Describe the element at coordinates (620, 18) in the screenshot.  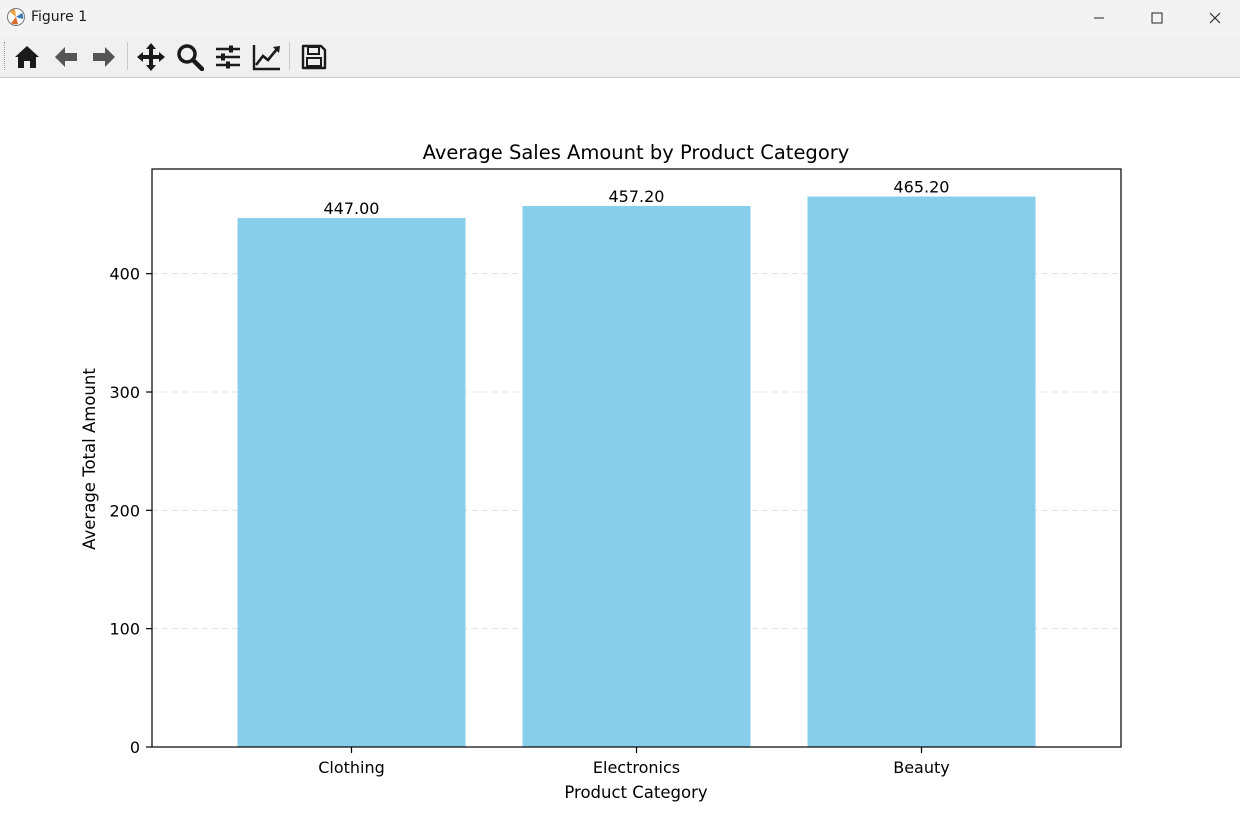
I see `window-titlebar: Figure 1` at that location.